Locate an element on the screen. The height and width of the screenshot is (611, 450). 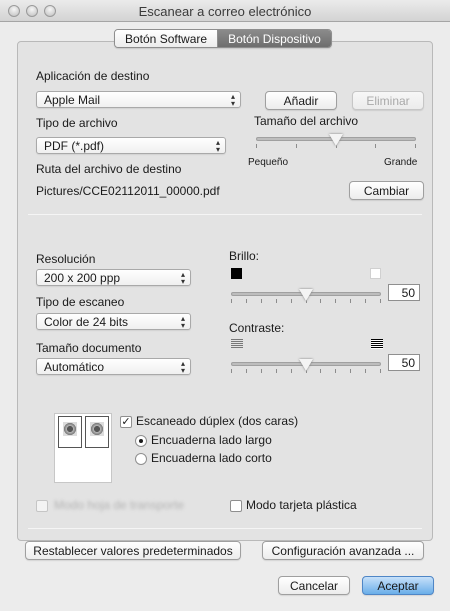
file-type-label: Tipo de archivo is located at coordinates (77, 123).